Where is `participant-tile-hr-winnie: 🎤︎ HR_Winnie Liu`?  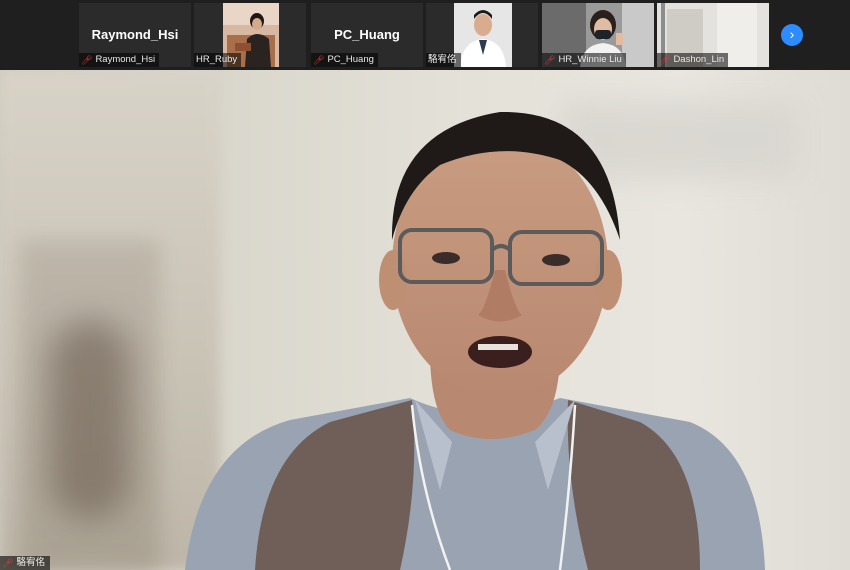 participant-tile-hr-winnie: 🎤︎ HR_Winnie Liu is located at coordinates (598, 35).